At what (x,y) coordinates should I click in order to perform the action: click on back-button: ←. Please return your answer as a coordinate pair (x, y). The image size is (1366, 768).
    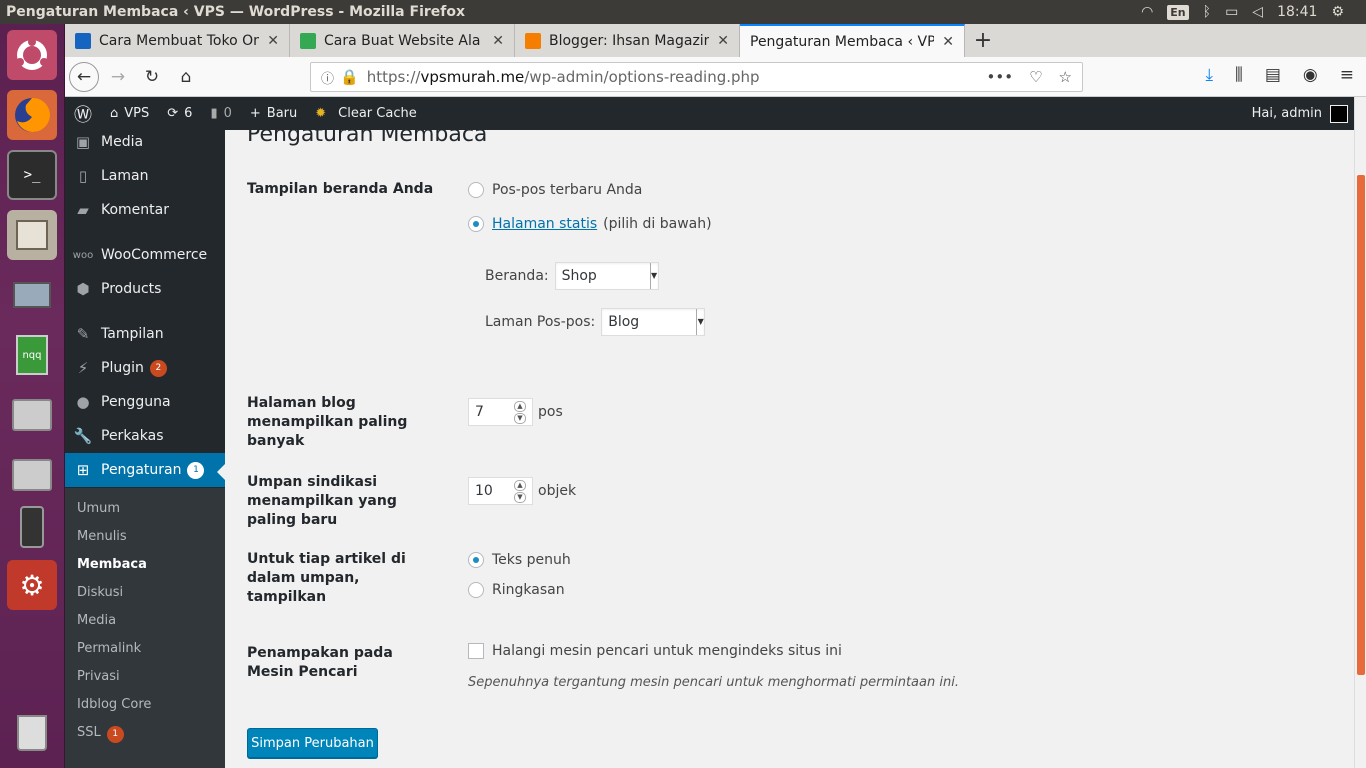
    Looking at the image, I should click on (84, 76).